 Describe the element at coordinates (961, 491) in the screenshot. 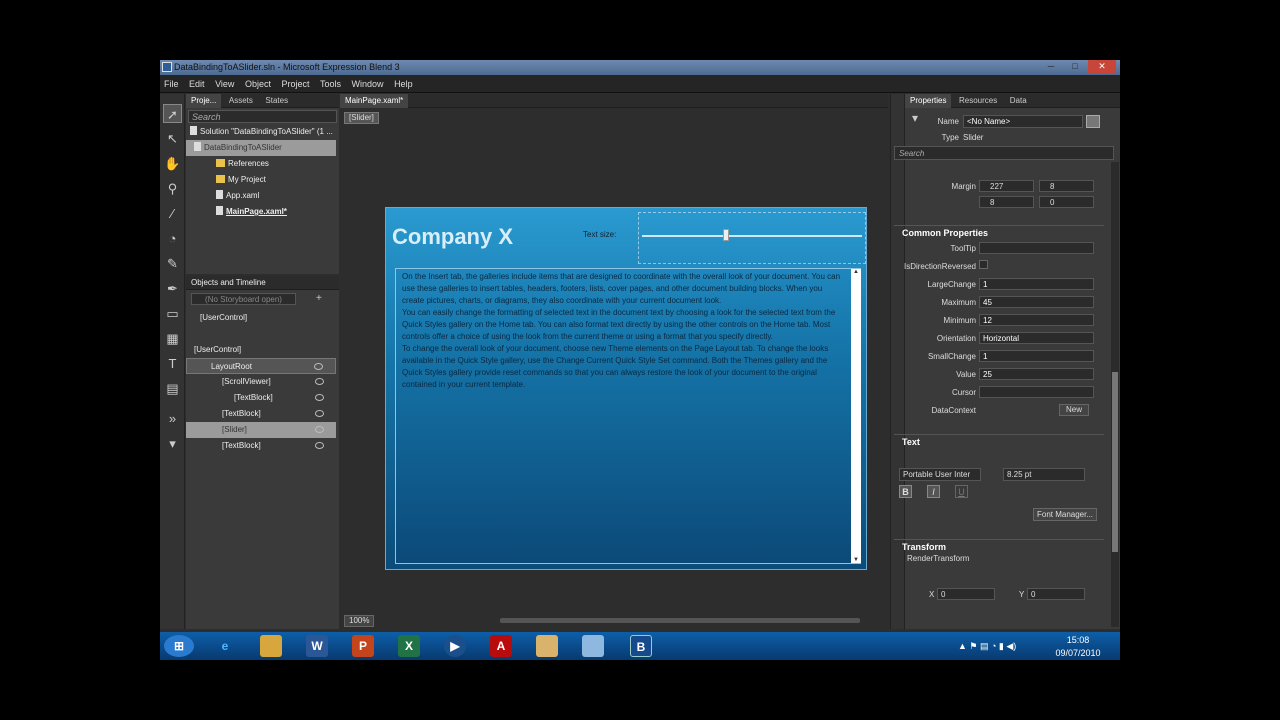

I see `underline-button: U` at that location.